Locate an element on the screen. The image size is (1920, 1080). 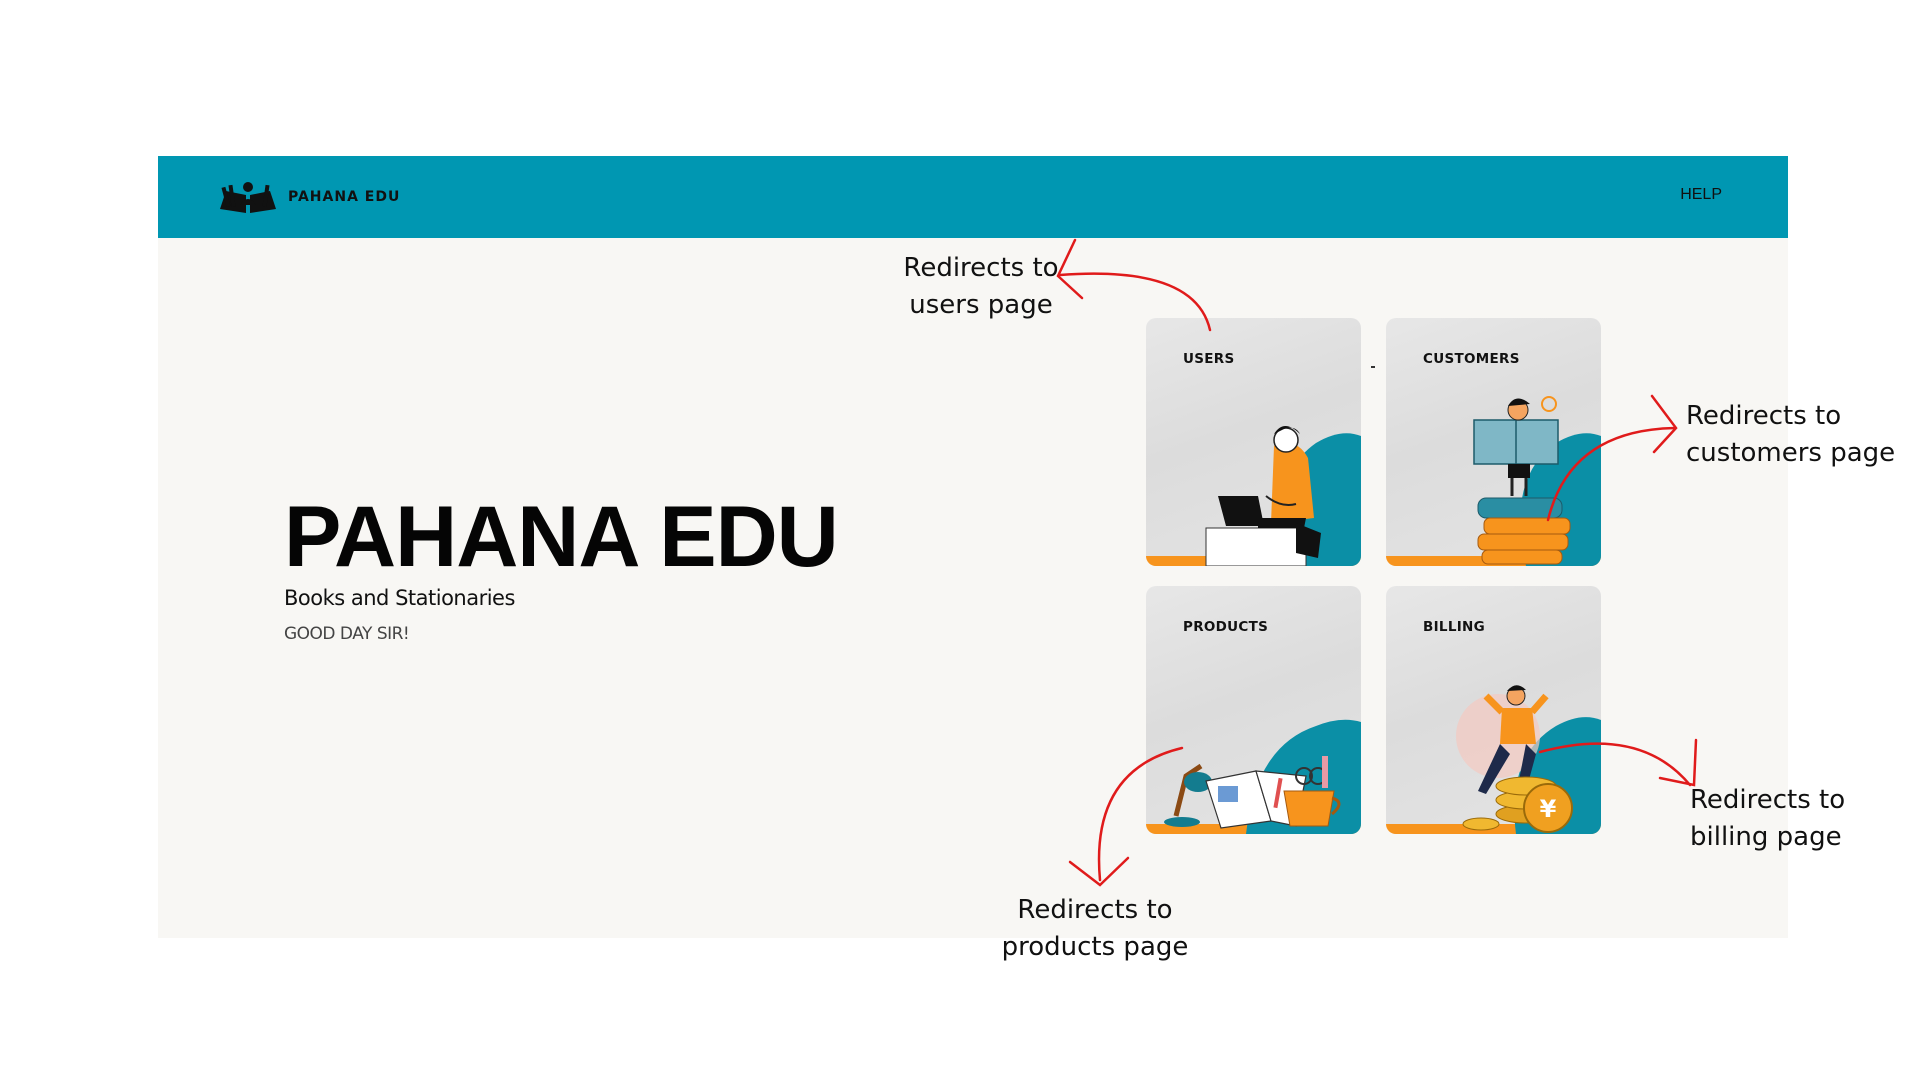
hero-subtitle: Books and Stationaries is located at coordinates (399, 598).